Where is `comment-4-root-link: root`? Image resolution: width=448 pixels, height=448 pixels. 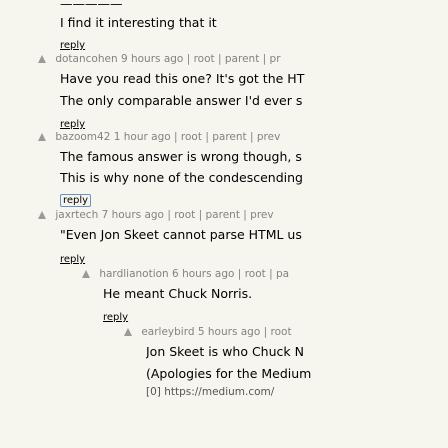
comment-4-root-link: root is located at coordinates (255, 274).